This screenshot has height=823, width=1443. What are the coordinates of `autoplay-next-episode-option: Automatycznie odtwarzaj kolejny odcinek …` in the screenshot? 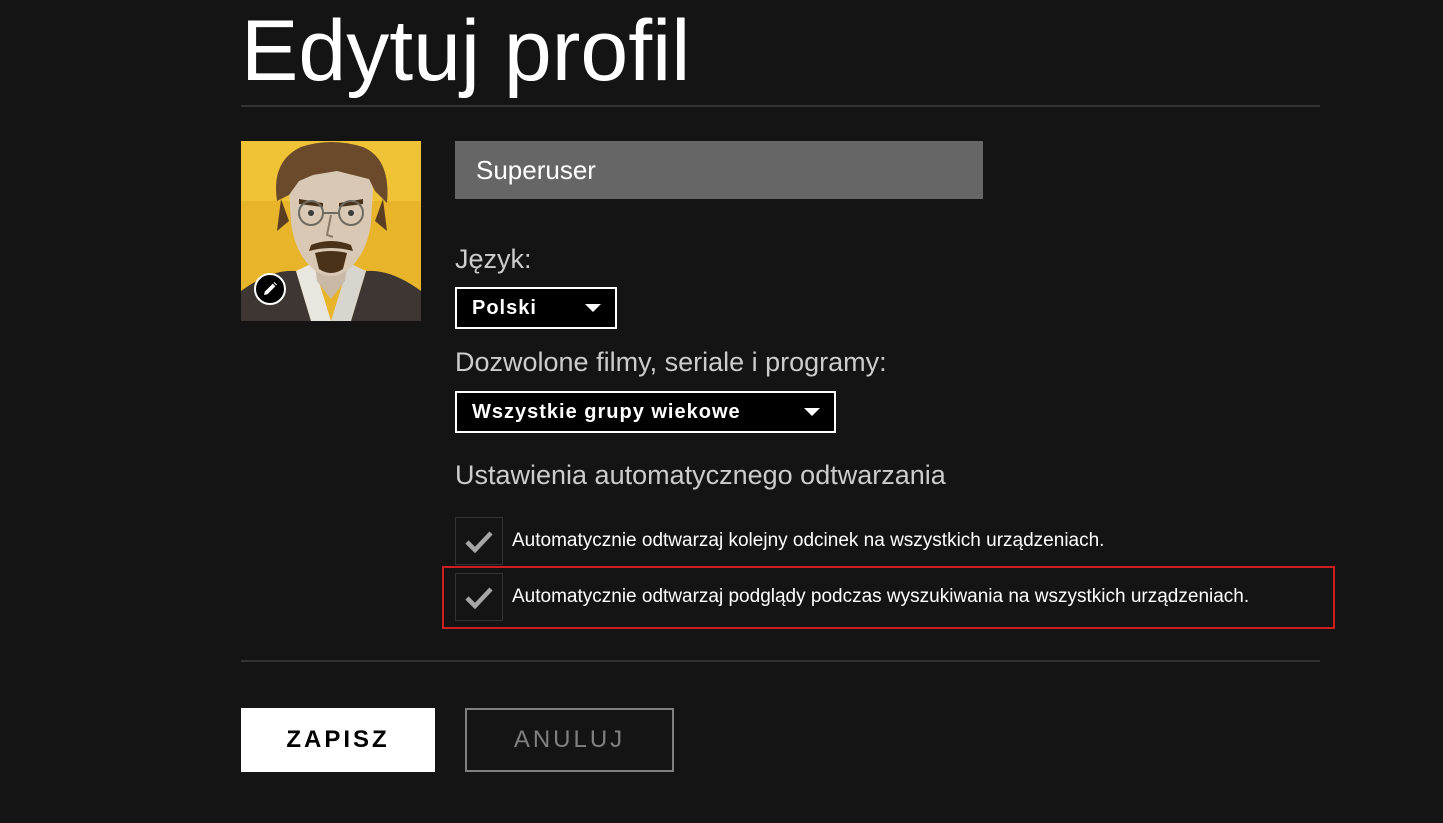 It's located at (779, 541).